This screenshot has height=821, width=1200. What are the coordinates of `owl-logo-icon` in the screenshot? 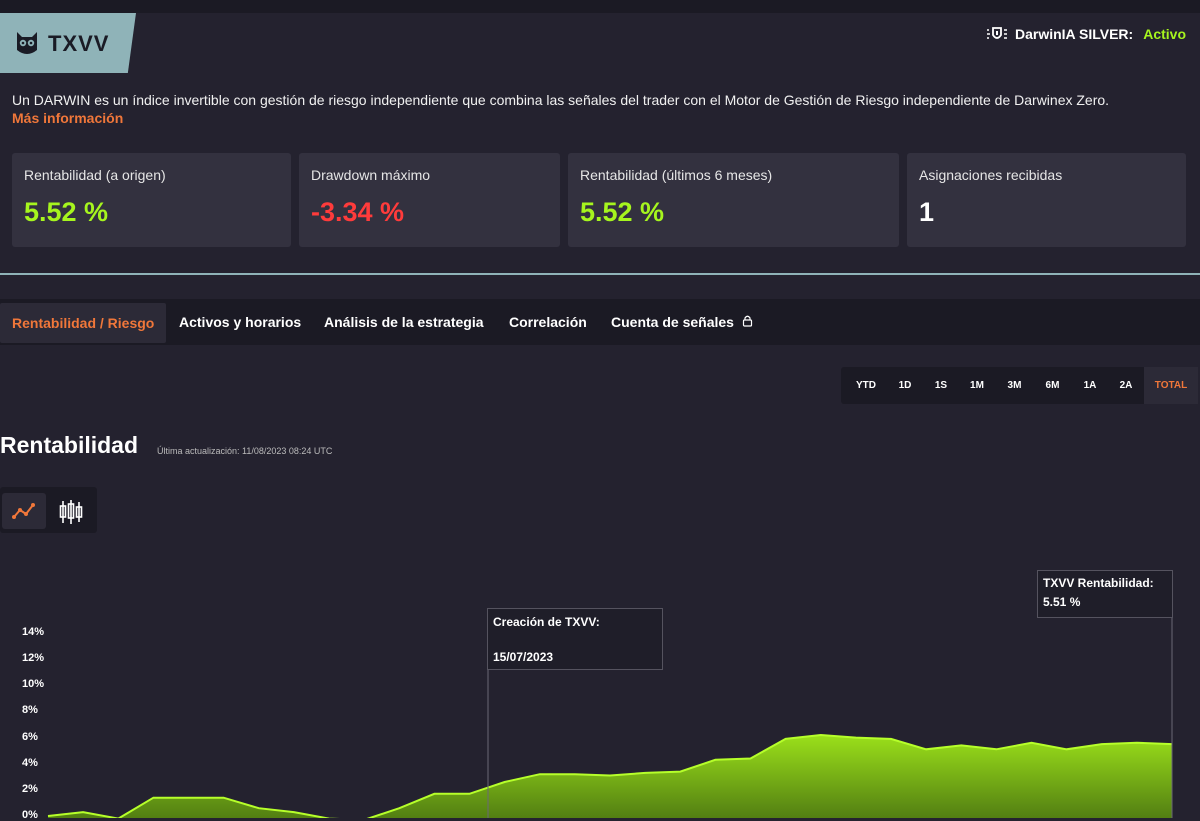 It's located at (27, 44).